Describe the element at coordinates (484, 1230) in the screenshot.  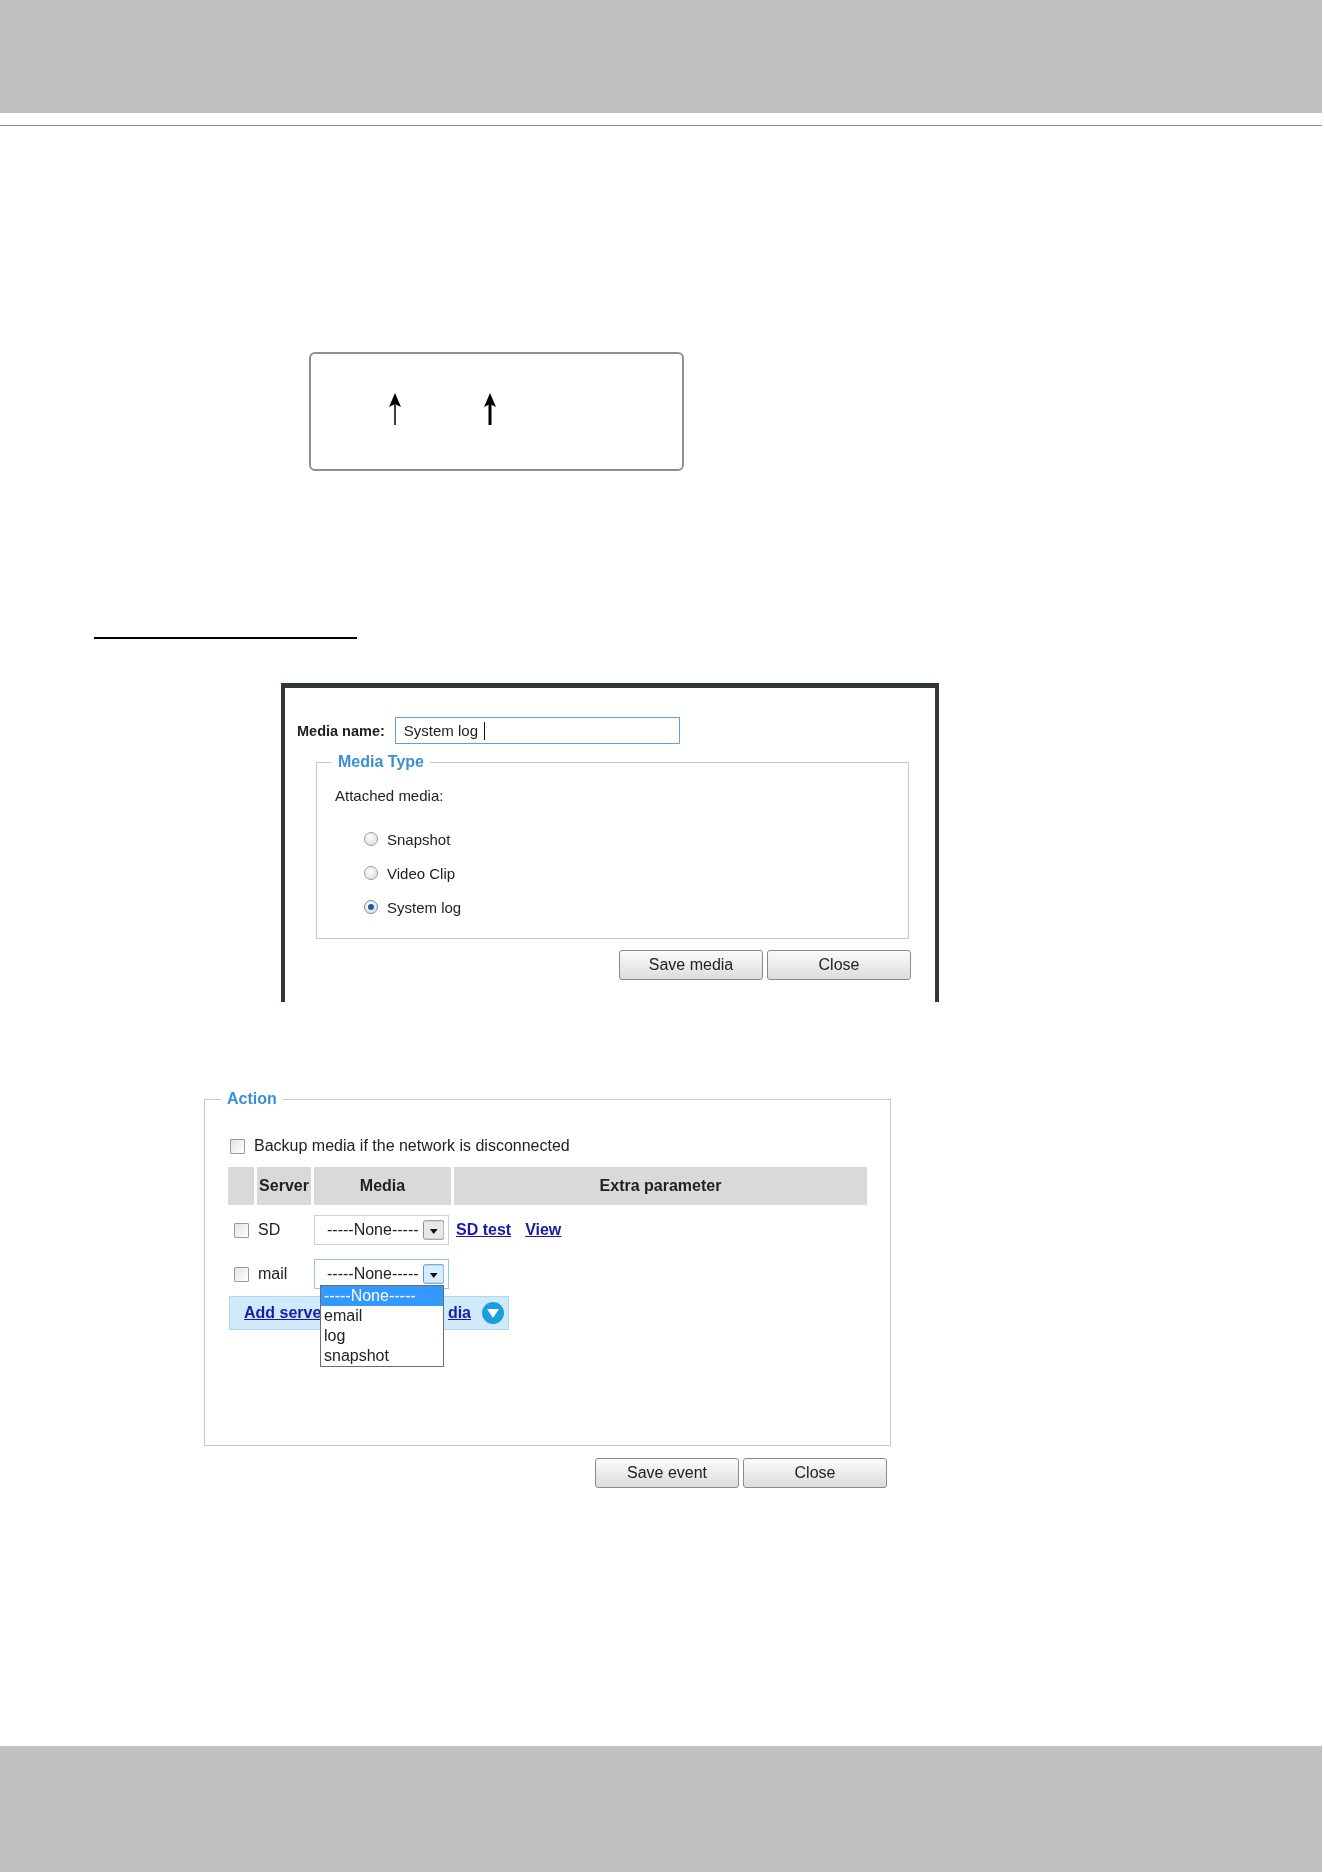
I see `link: SD test` at that location.